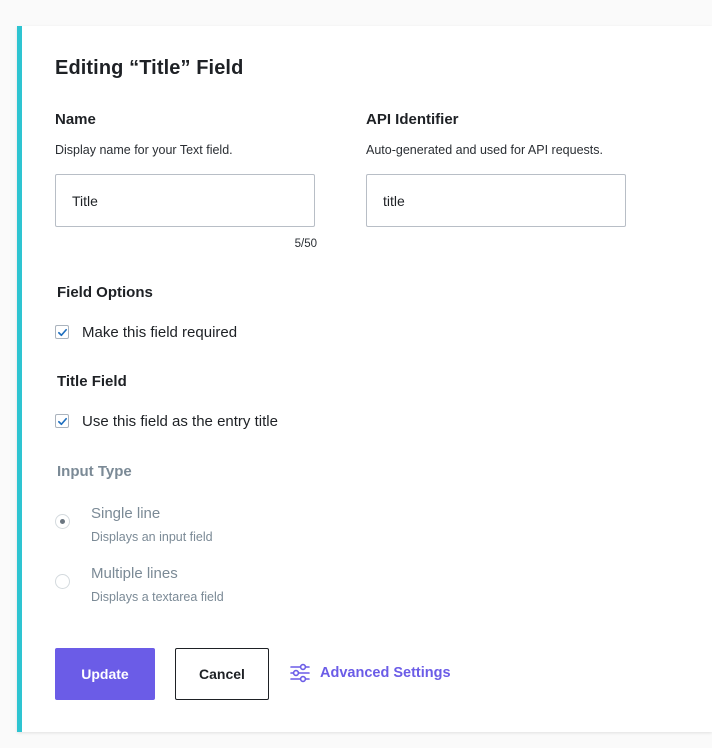 This screenshot has height=748, width=712. I want to click on entry-title-checkbox, so click(62, 421).